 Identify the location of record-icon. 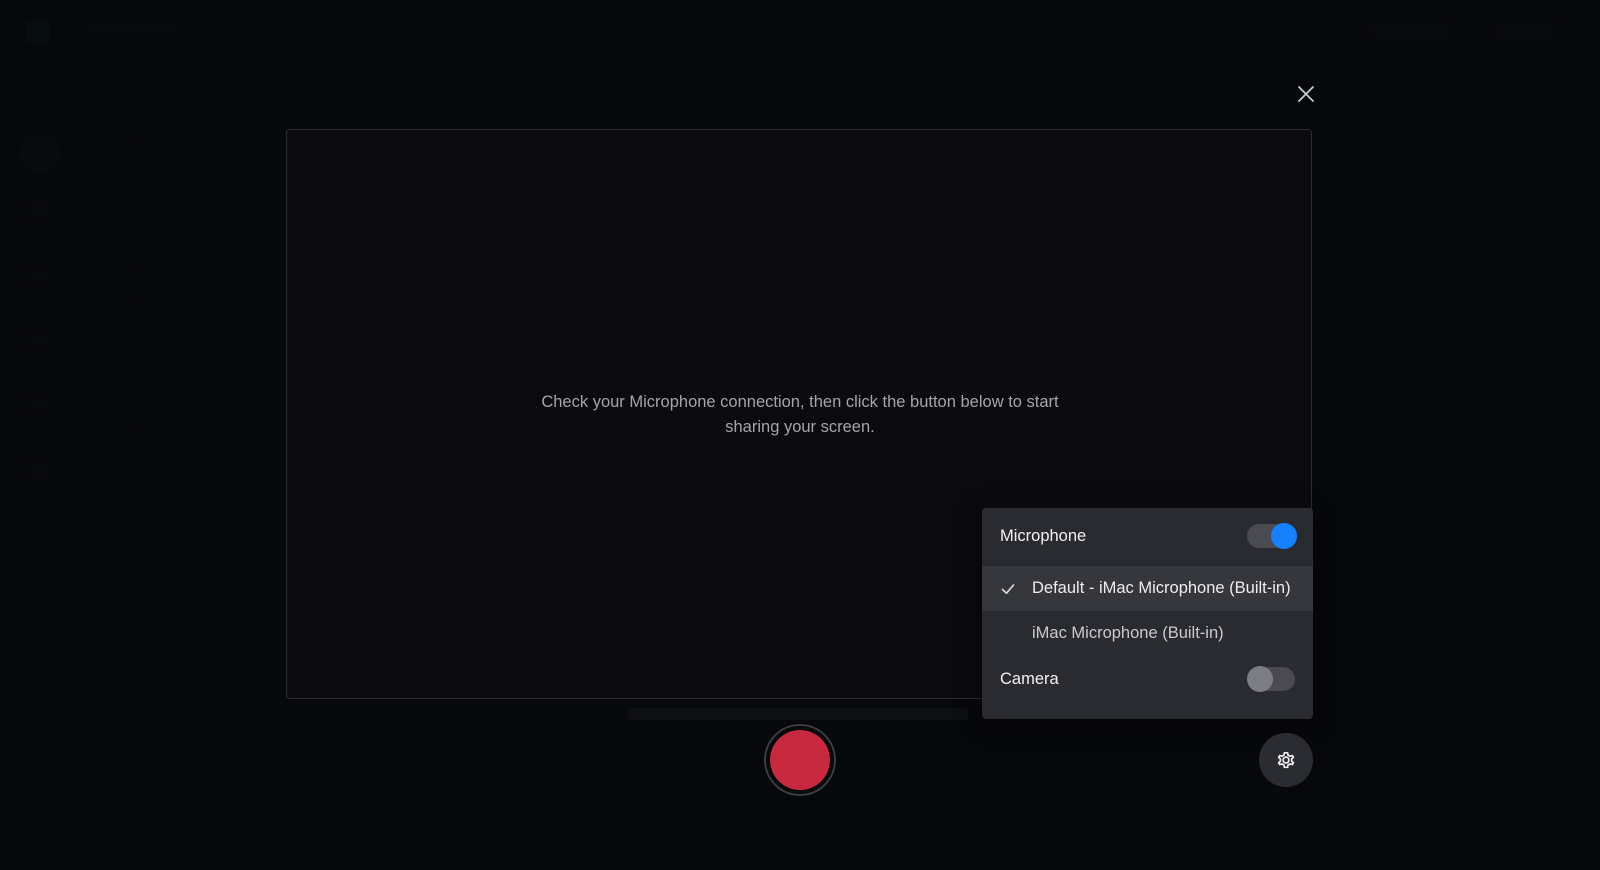
(800, 760).